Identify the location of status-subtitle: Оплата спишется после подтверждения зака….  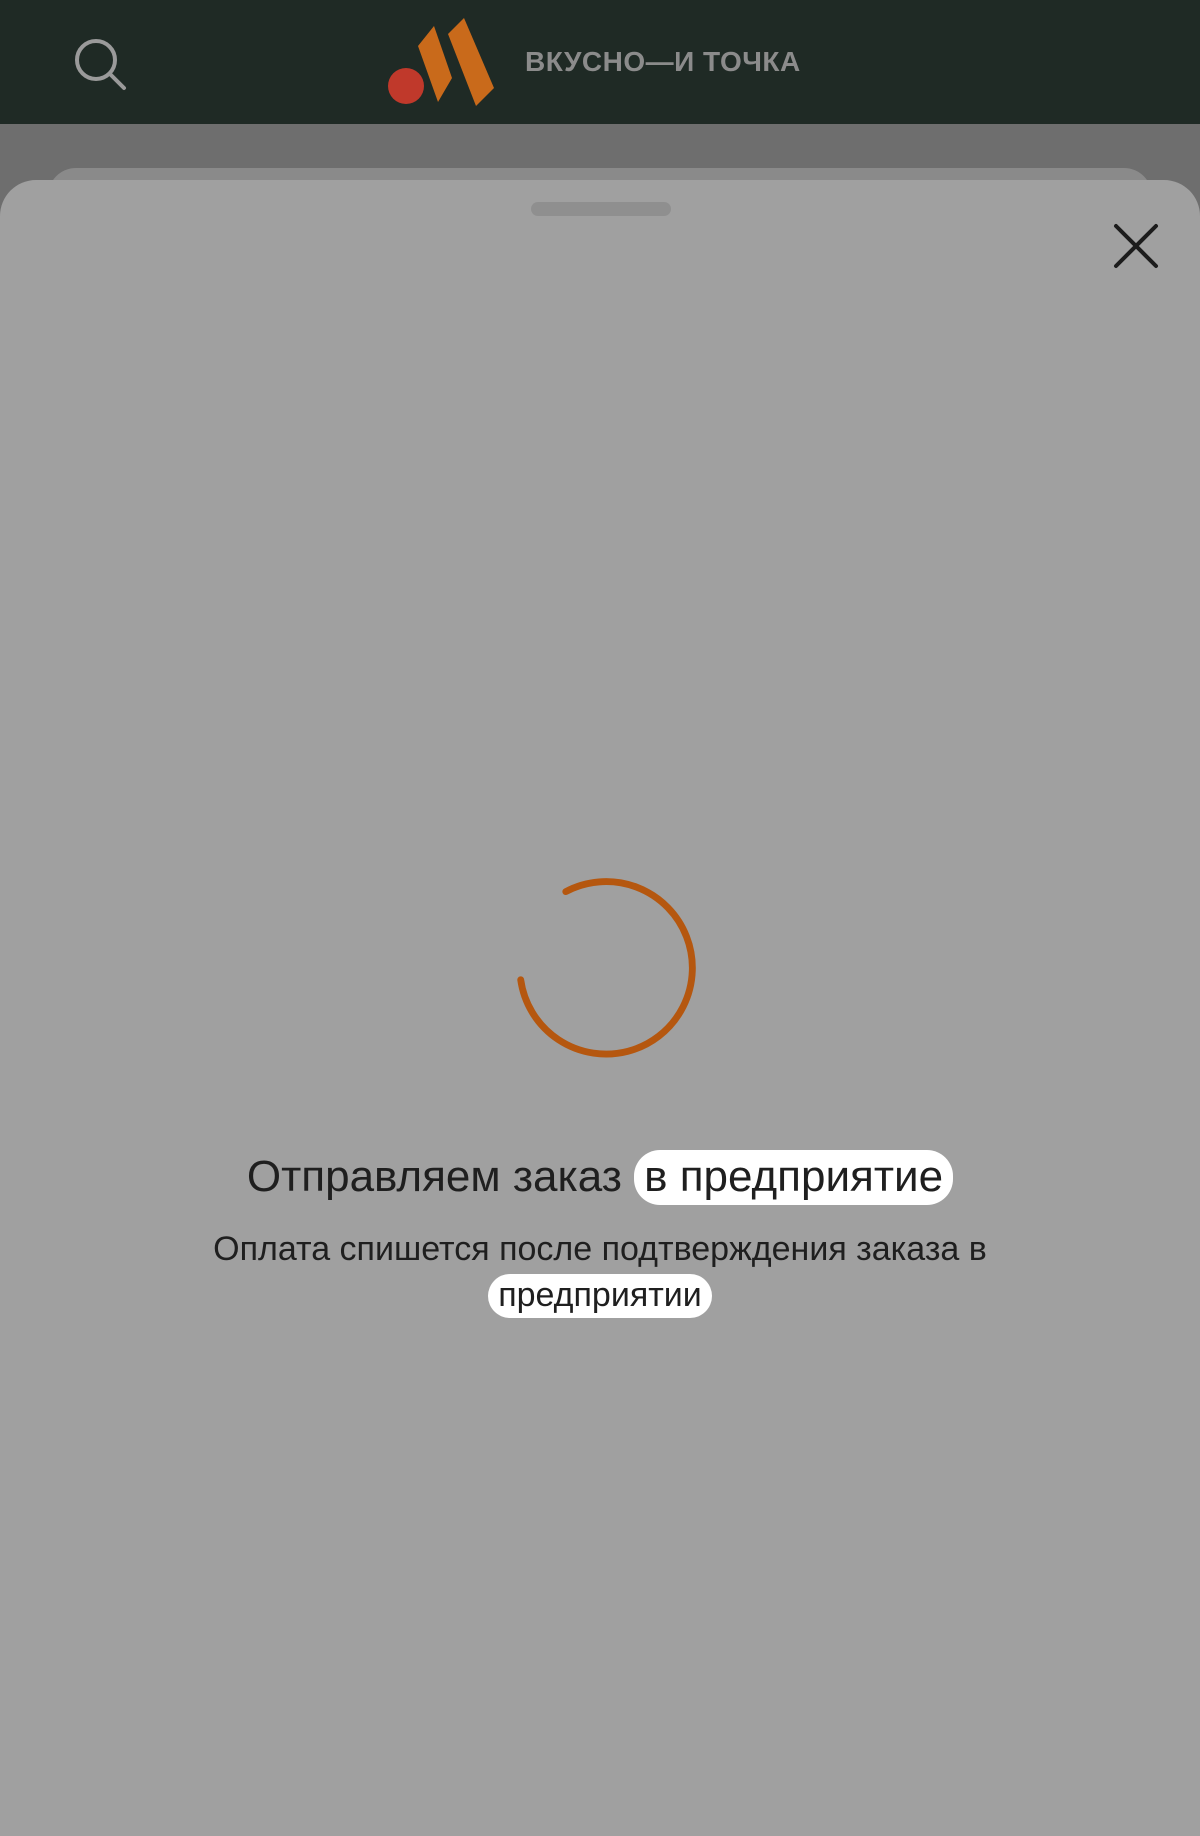
(600, 1272).